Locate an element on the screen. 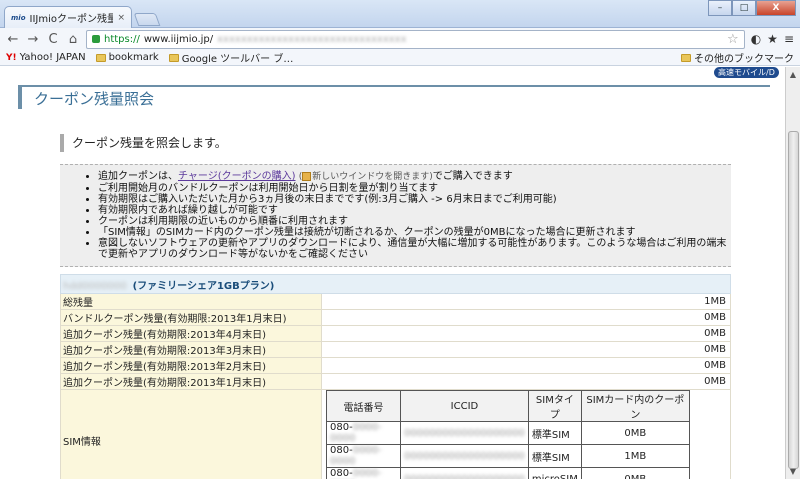  table-row: 総残量 1MB is located at coordinates (395, 301).